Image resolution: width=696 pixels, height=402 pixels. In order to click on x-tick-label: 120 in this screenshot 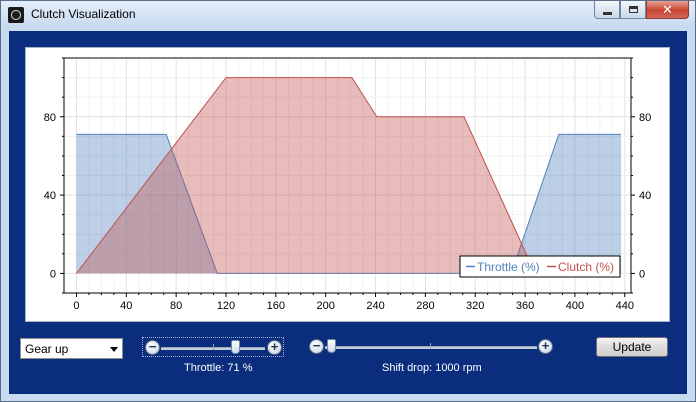, I will do `click(226, 306)`.